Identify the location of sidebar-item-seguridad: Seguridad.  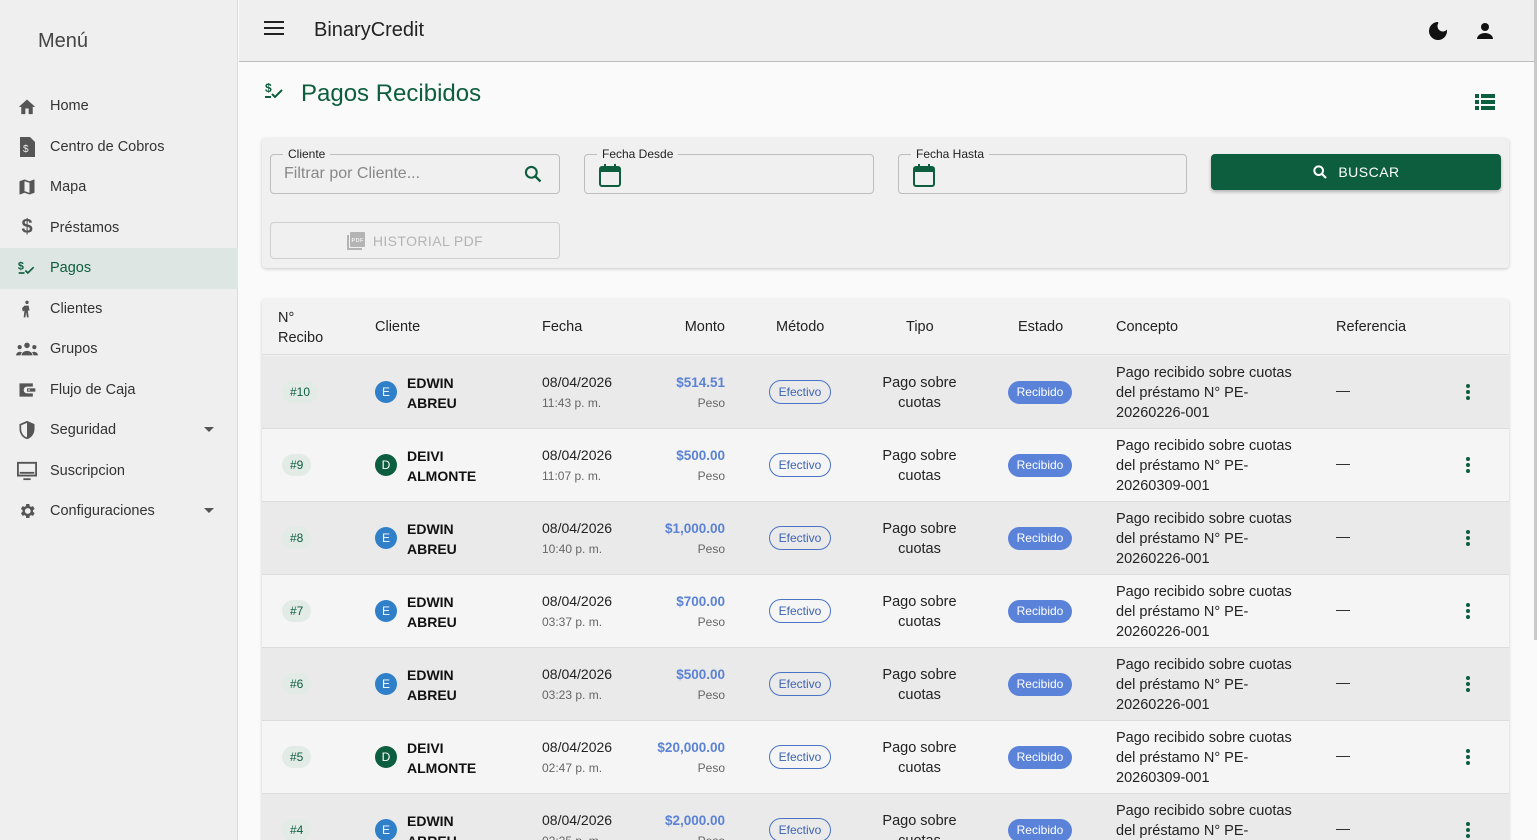
(119, 430).